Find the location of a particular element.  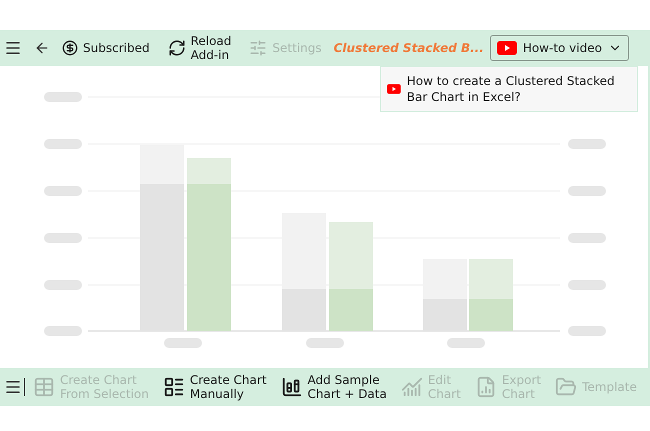

video-link: How to create a Clustered Stacked Bar Chart in Excel? is located at coordinates (518, 89).